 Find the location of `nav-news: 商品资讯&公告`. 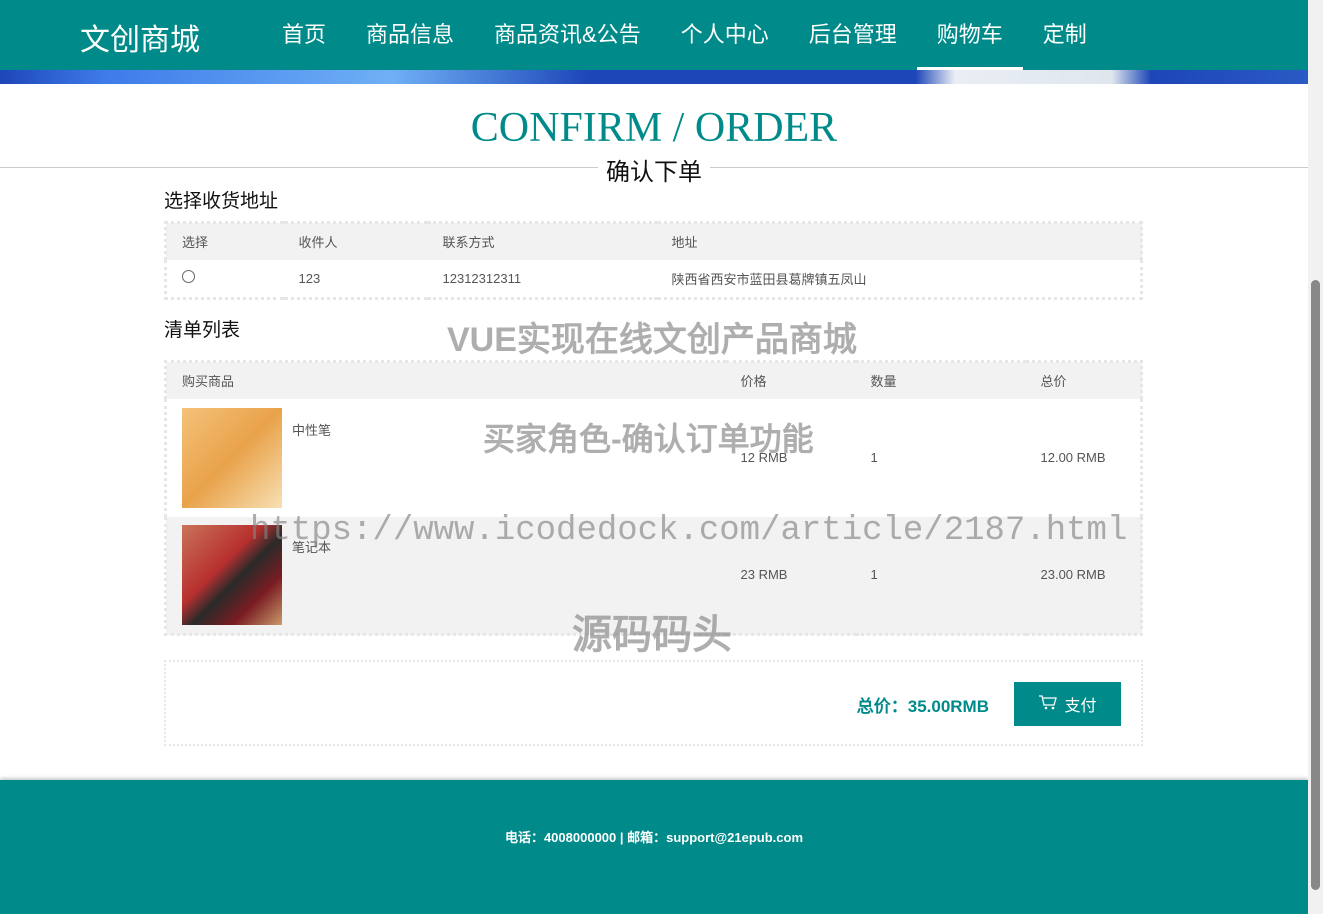

nav-news: 商品资讯&公告 is located at coordinates (567, 35).